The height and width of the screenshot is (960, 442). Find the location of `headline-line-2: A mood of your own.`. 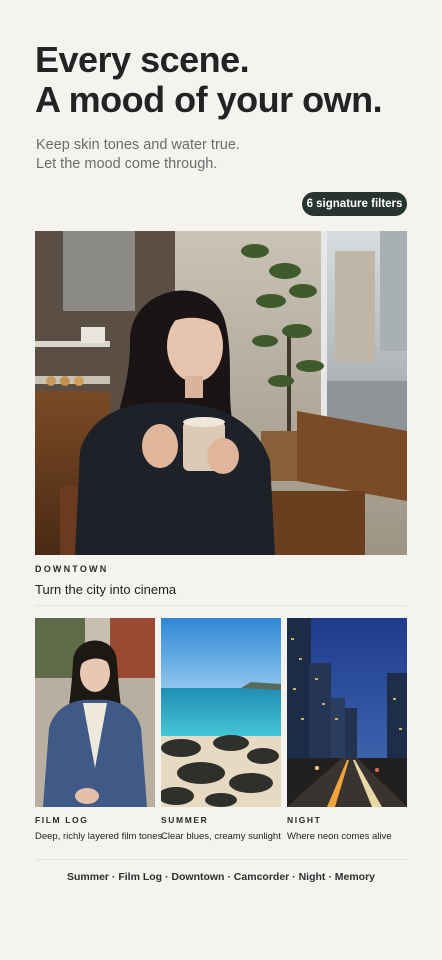

headline-line-2: A mood of your own. is located at coordinates (209, 99).